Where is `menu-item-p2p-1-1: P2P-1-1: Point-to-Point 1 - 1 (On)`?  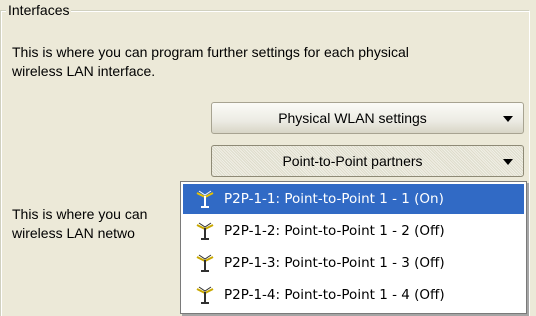 menu-item-p2p-1-1: P2P-1-1: Point-to-Point 1 - 1 (On) is located at coordinates (353, 199).